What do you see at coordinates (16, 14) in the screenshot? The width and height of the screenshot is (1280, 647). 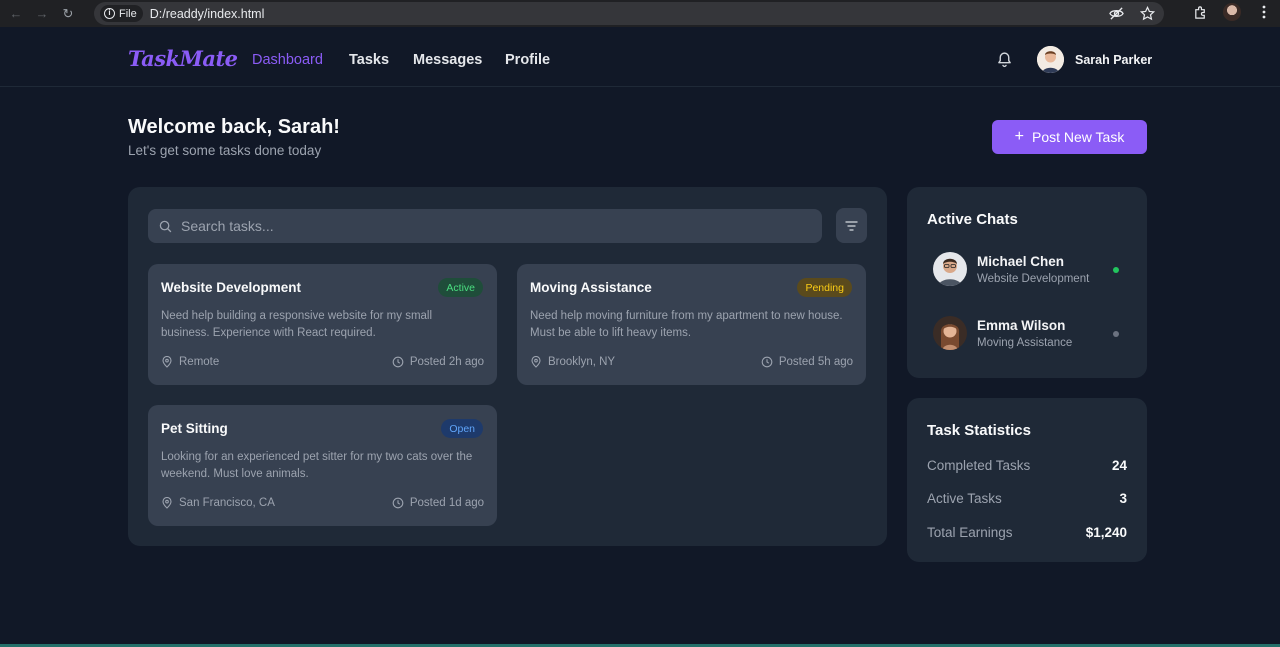 I see `back-icon: ←` at bounding box center [16, 14].